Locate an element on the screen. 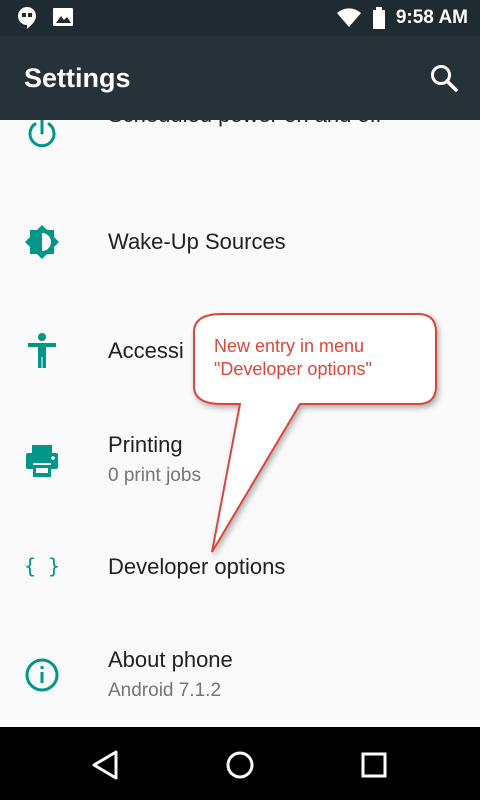 This screenshot has height=800, width=480. settings-item-about-phone: About phone Android 7.1.2 is located at coordinates (240, 678).